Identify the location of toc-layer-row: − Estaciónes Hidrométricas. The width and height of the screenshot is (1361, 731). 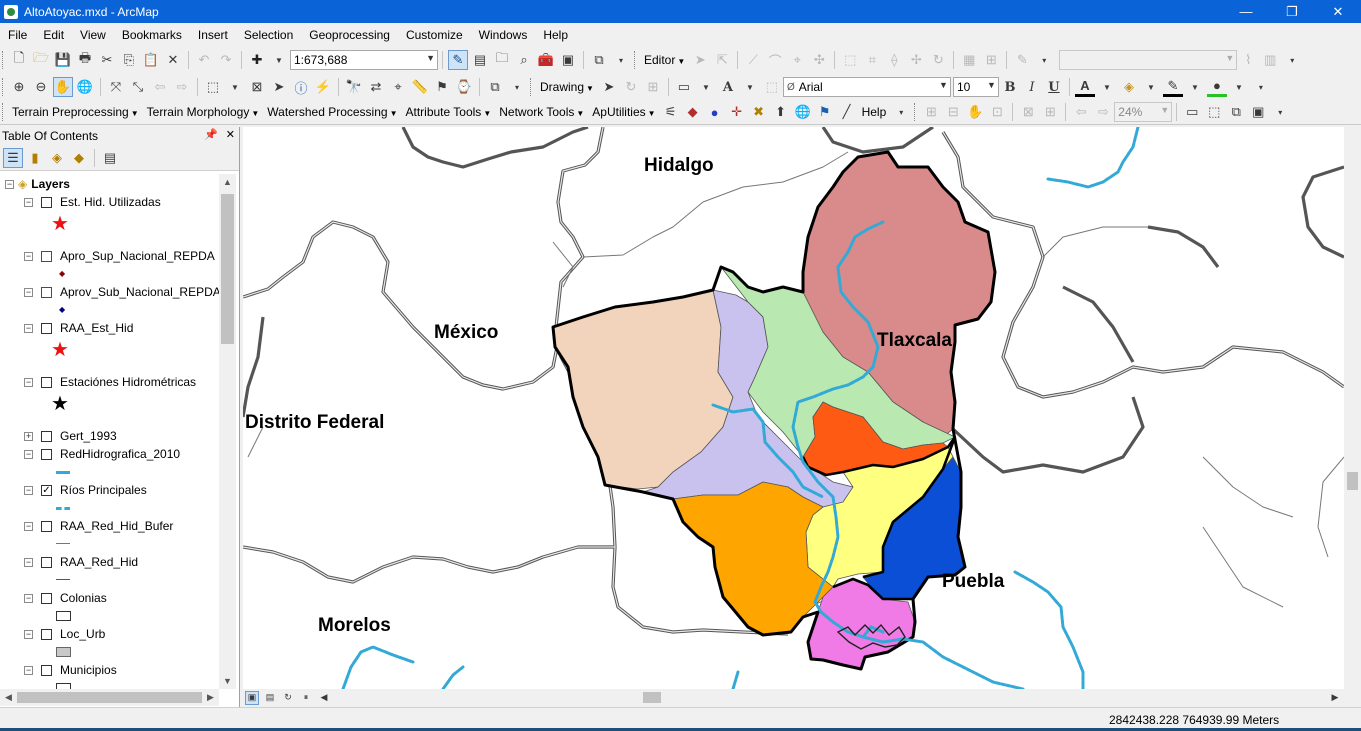
(110, 382).